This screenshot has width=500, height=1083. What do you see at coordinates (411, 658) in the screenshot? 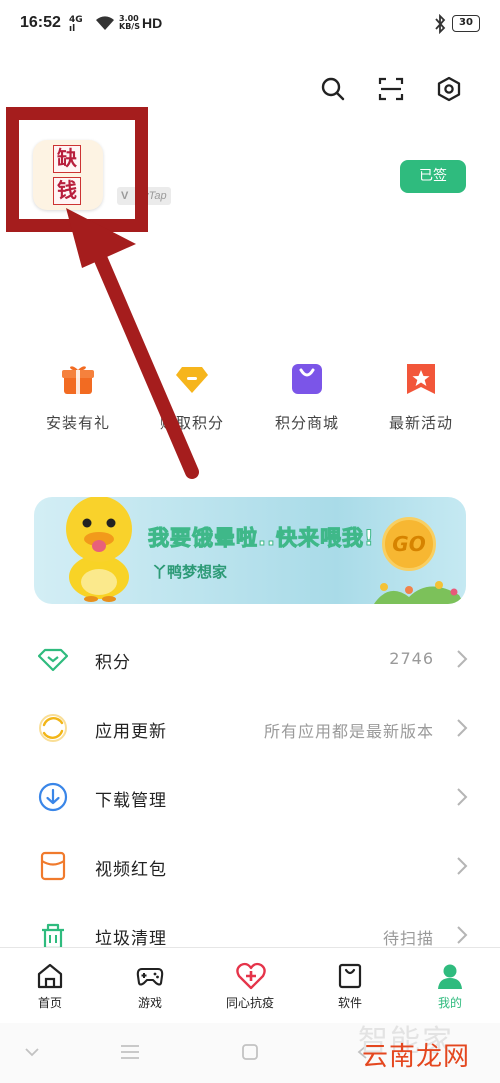
I see `menu-row-value: 2746` at bounding box center [411, 658].